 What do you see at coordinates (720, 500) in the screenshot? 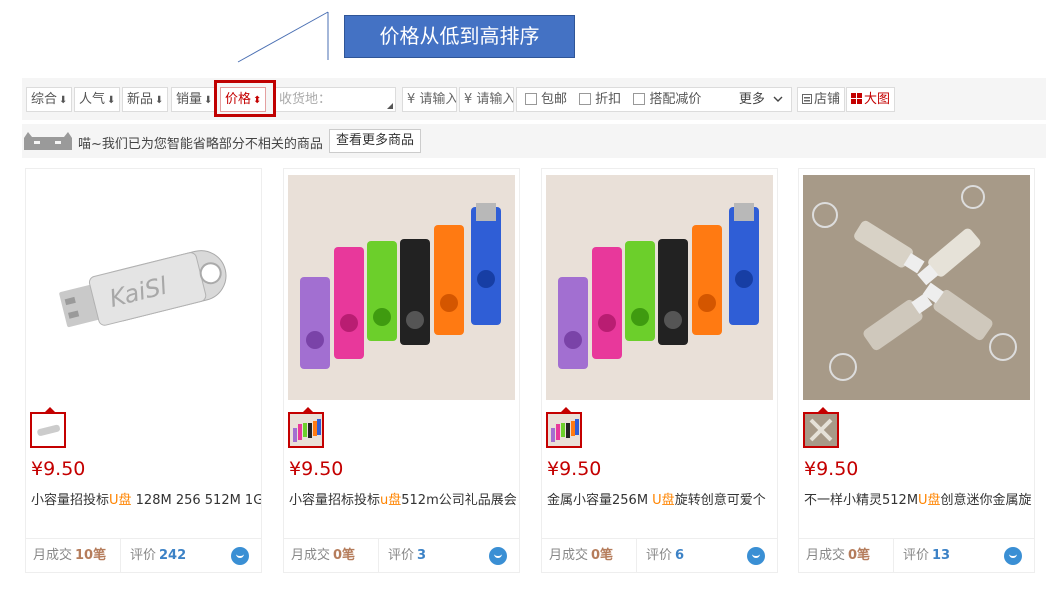
I see `title-text: 旋转创意可爱个` at bounding box center [720, 500].